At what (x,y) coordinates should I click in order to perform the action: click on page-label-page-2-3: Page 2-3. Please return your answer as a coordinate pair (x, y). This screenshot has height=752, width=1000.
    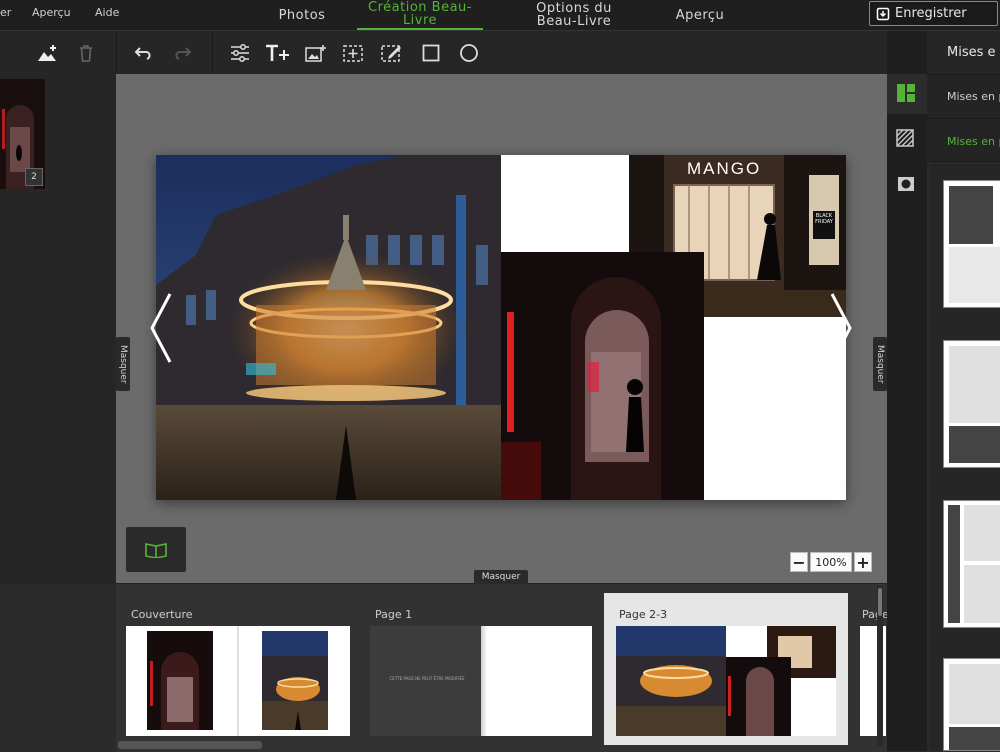
    Looking at the image, I should click on (643, 614).